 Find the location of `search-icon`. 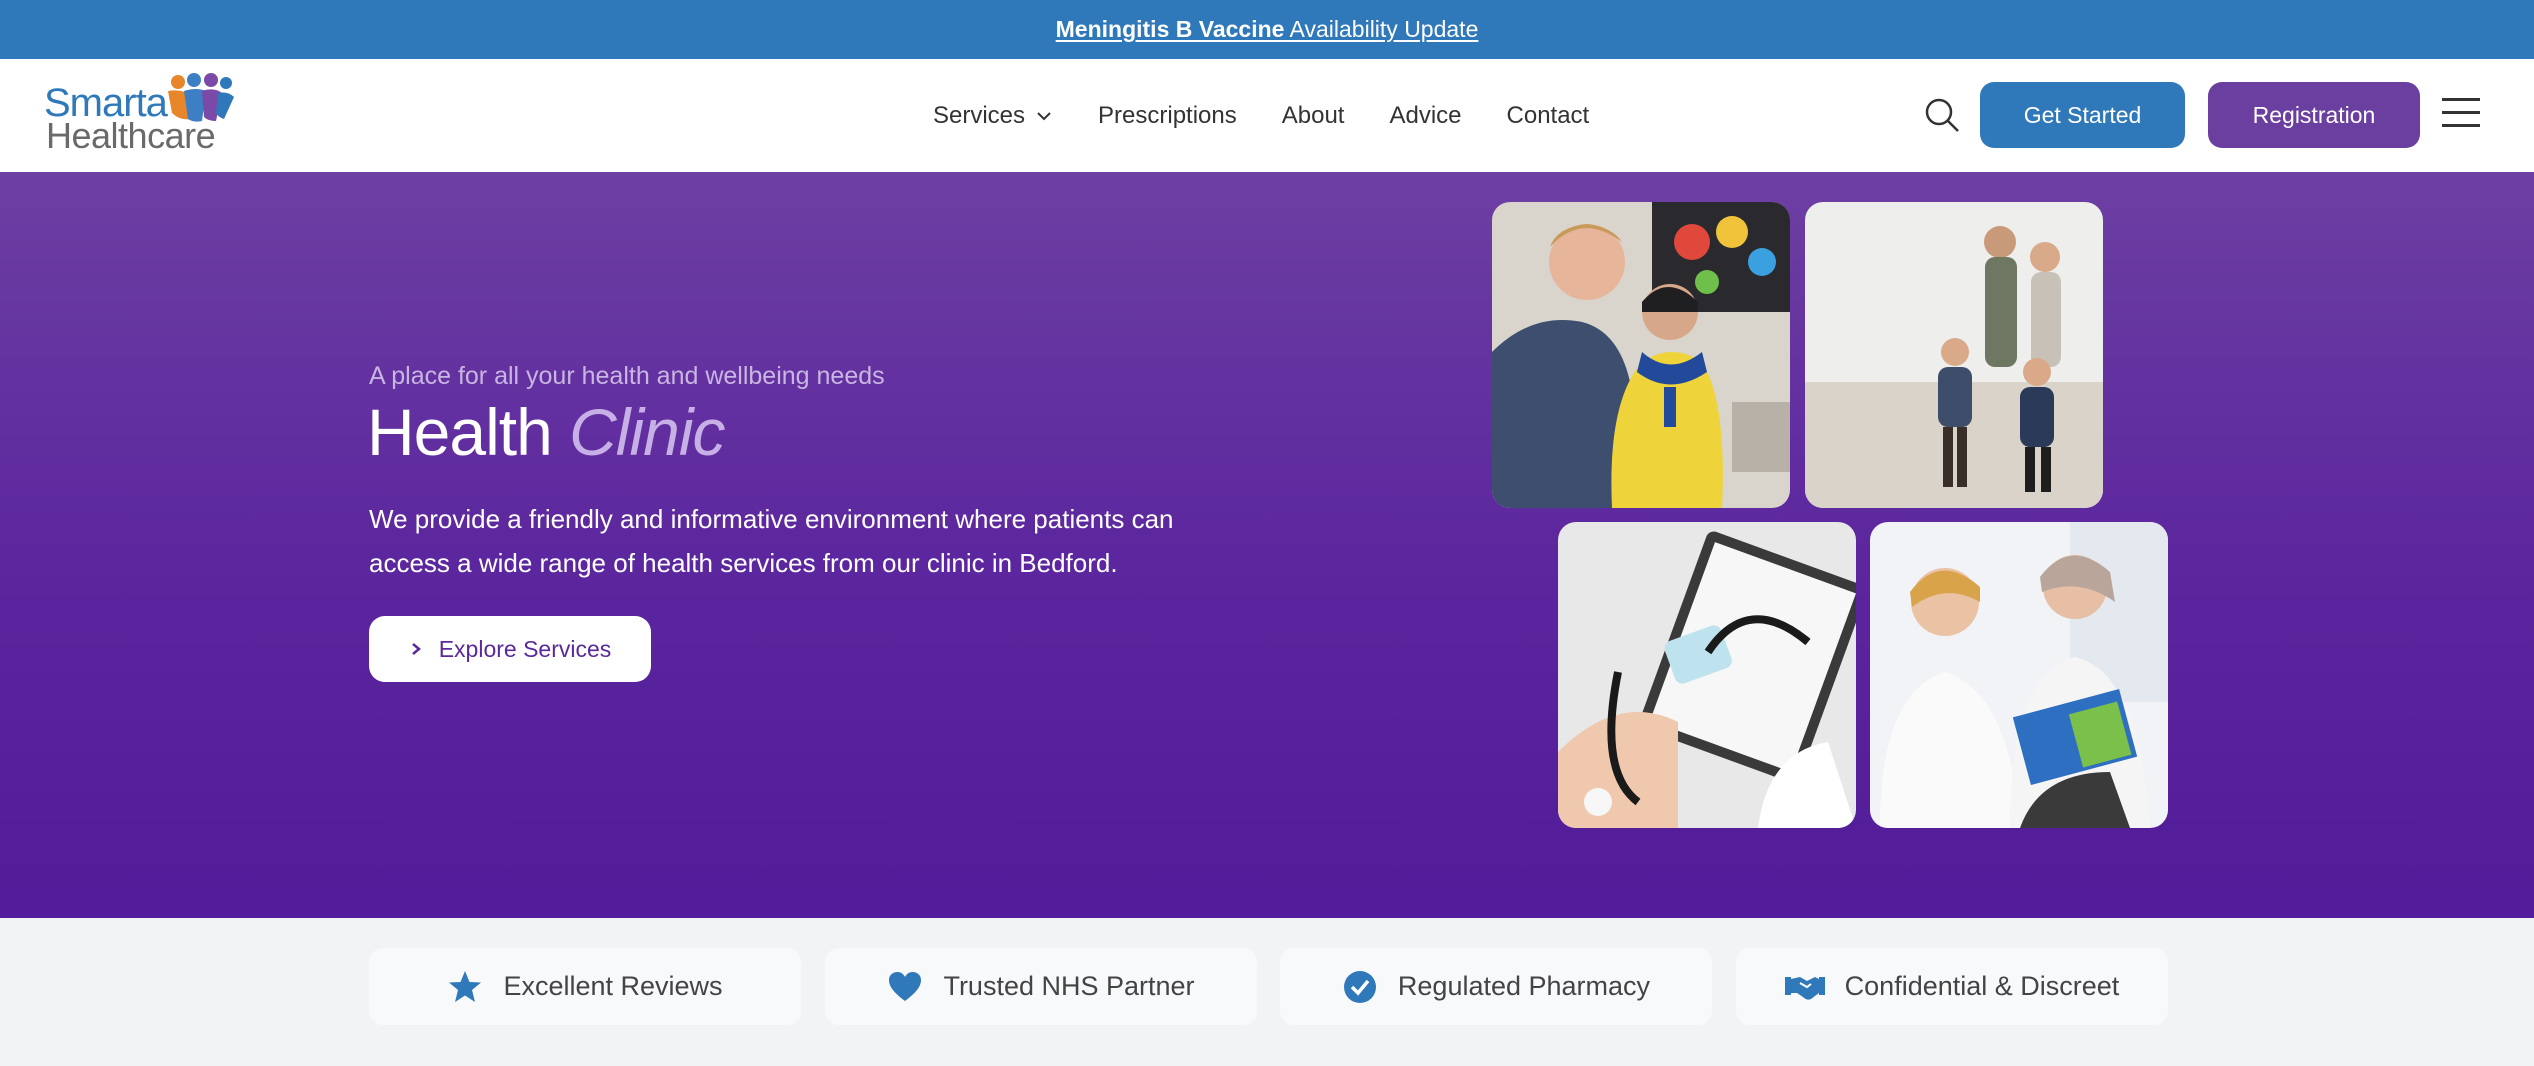

search-icon is located at coordinates (1942, 115).